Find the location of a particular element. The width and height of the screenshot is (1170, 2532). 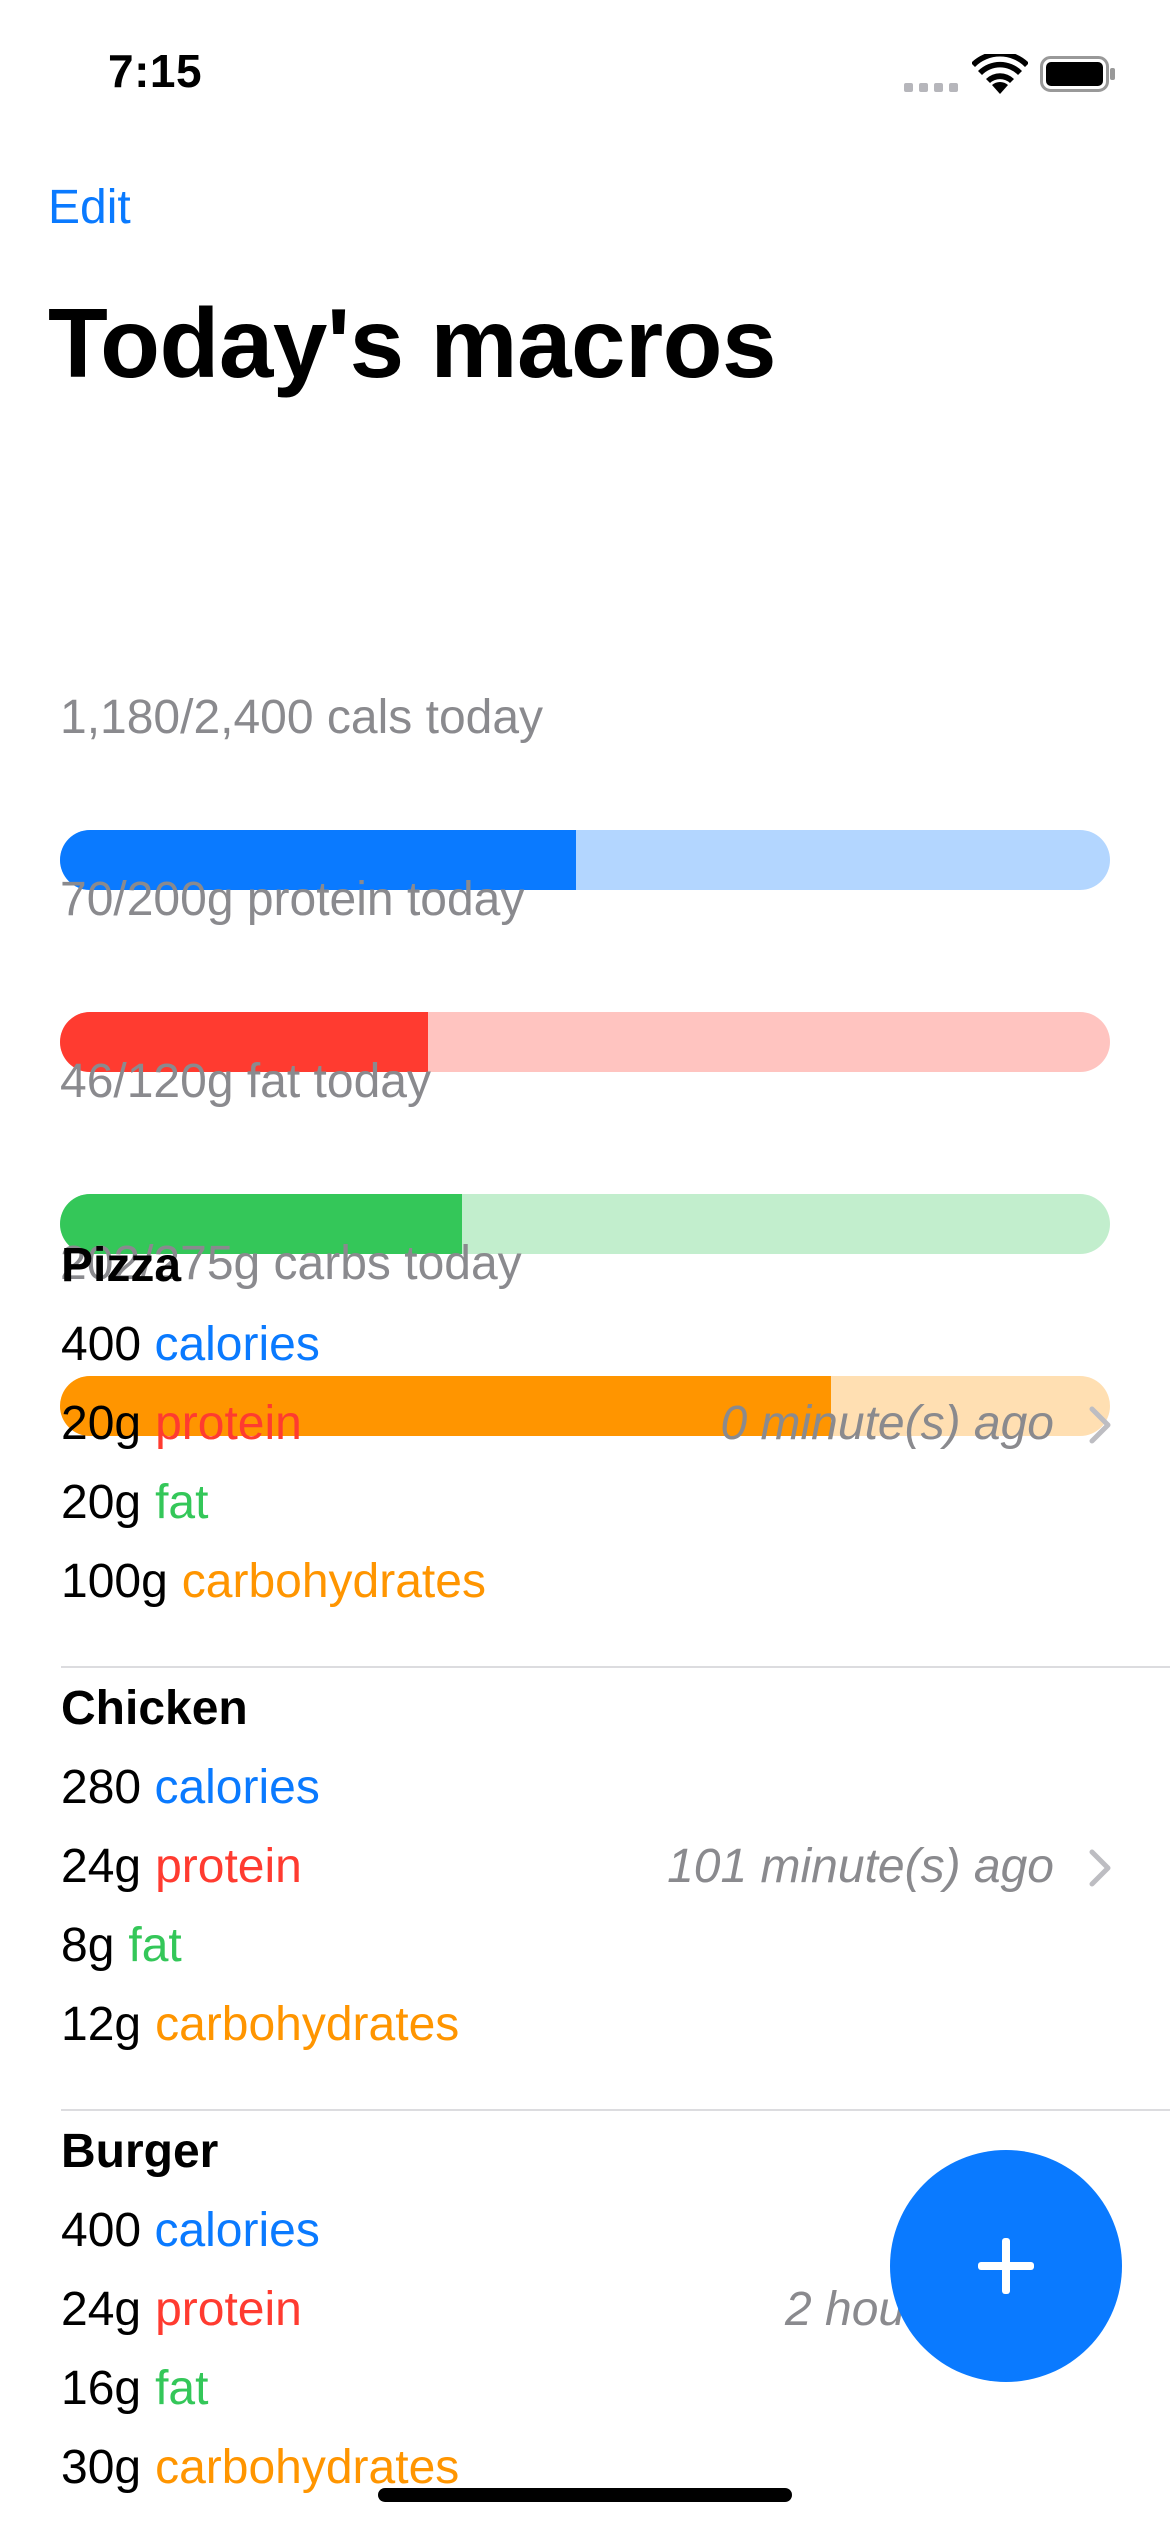

meal-time-ago: 101 minute(s) ago is located at coordinates (860, 1866).